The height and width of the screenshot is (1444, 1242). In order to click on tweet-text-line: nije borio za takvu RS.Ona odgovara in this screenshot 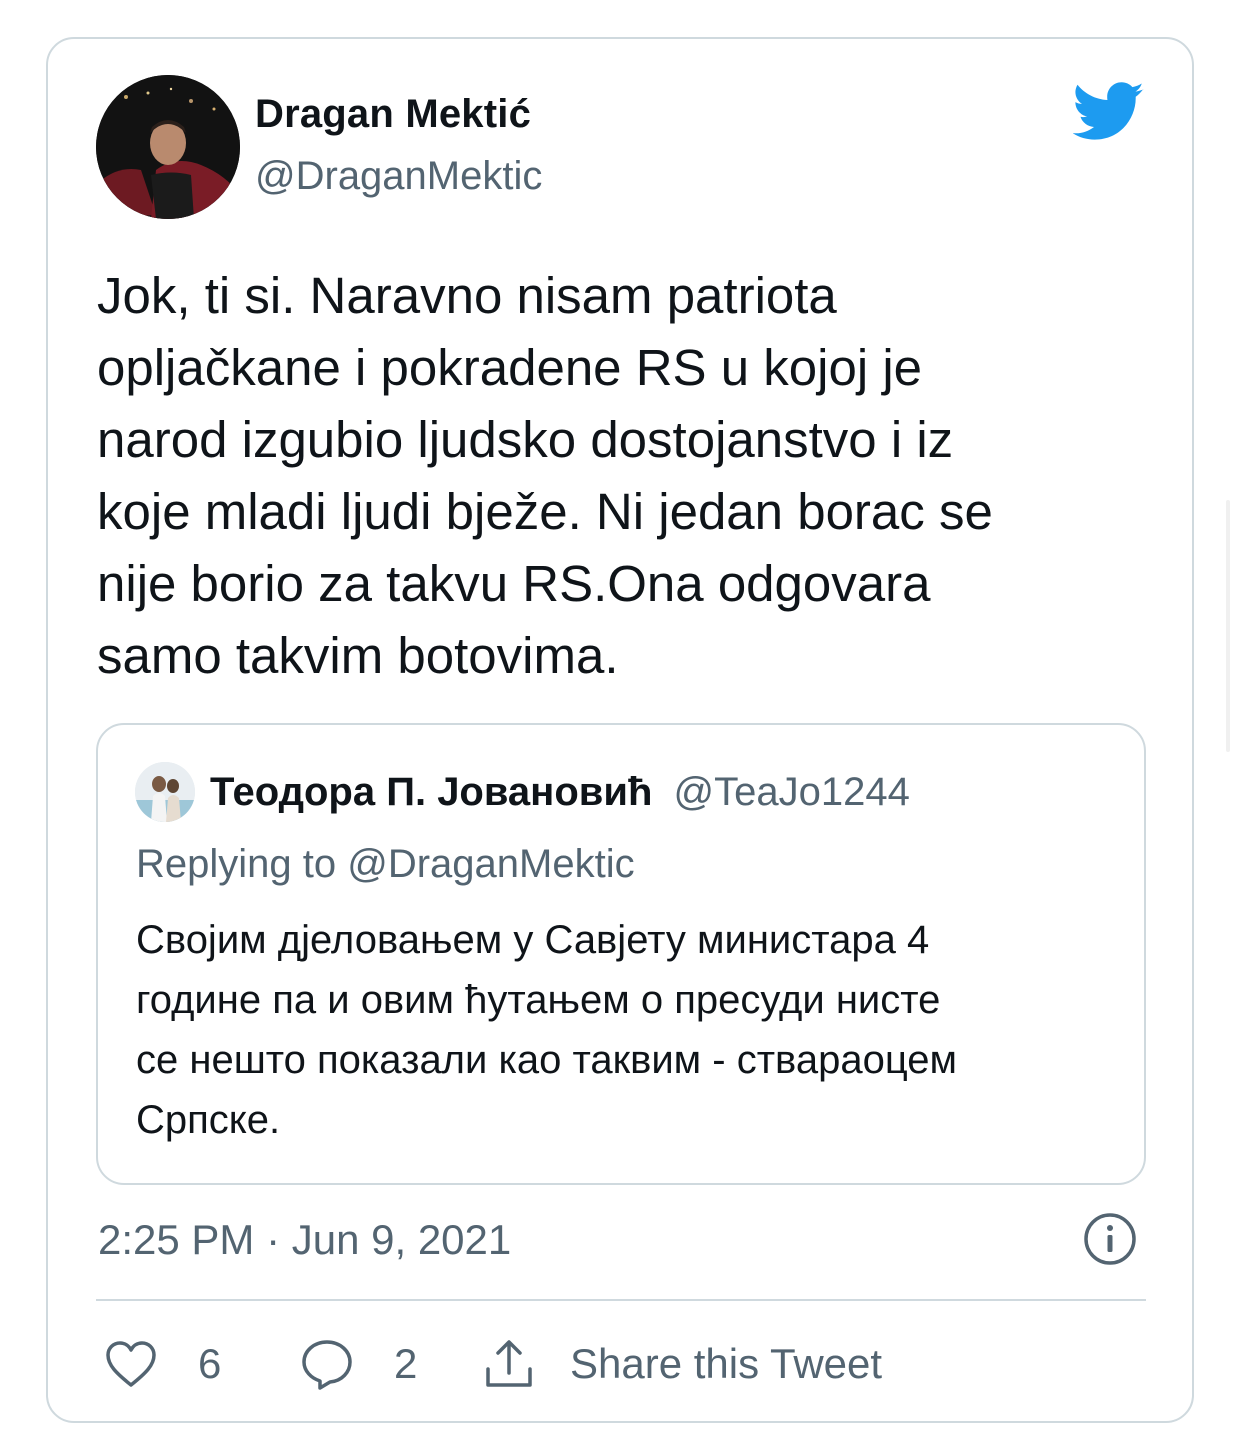, I will do `click(514, 583)`.